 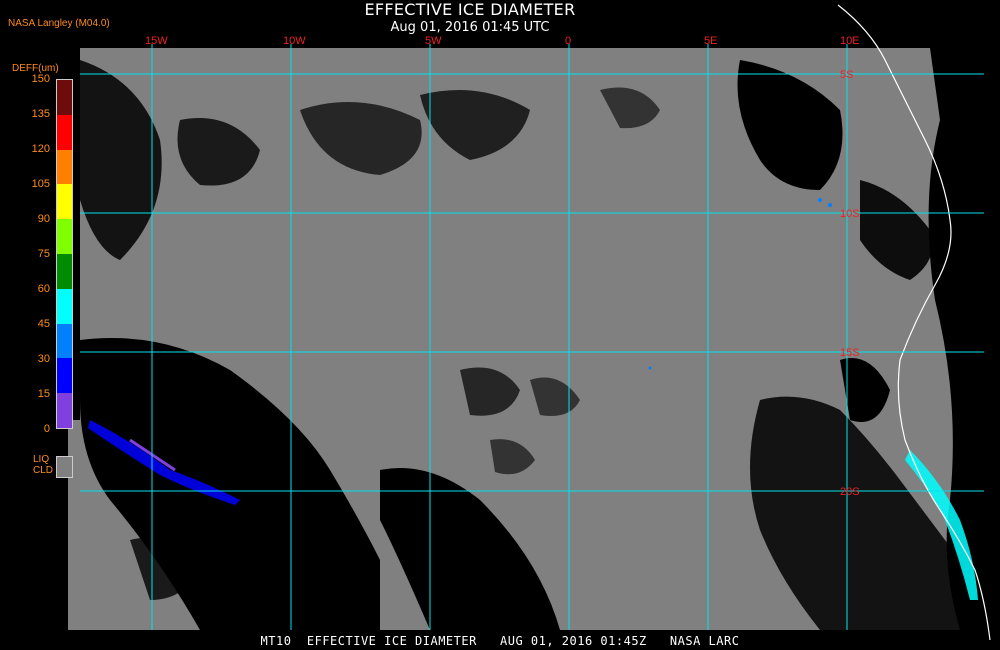 What do you see at coordinates (846, 75) in the screenshot?
I see `lat-label-5s: 5S` at bounding box center [846, 75].